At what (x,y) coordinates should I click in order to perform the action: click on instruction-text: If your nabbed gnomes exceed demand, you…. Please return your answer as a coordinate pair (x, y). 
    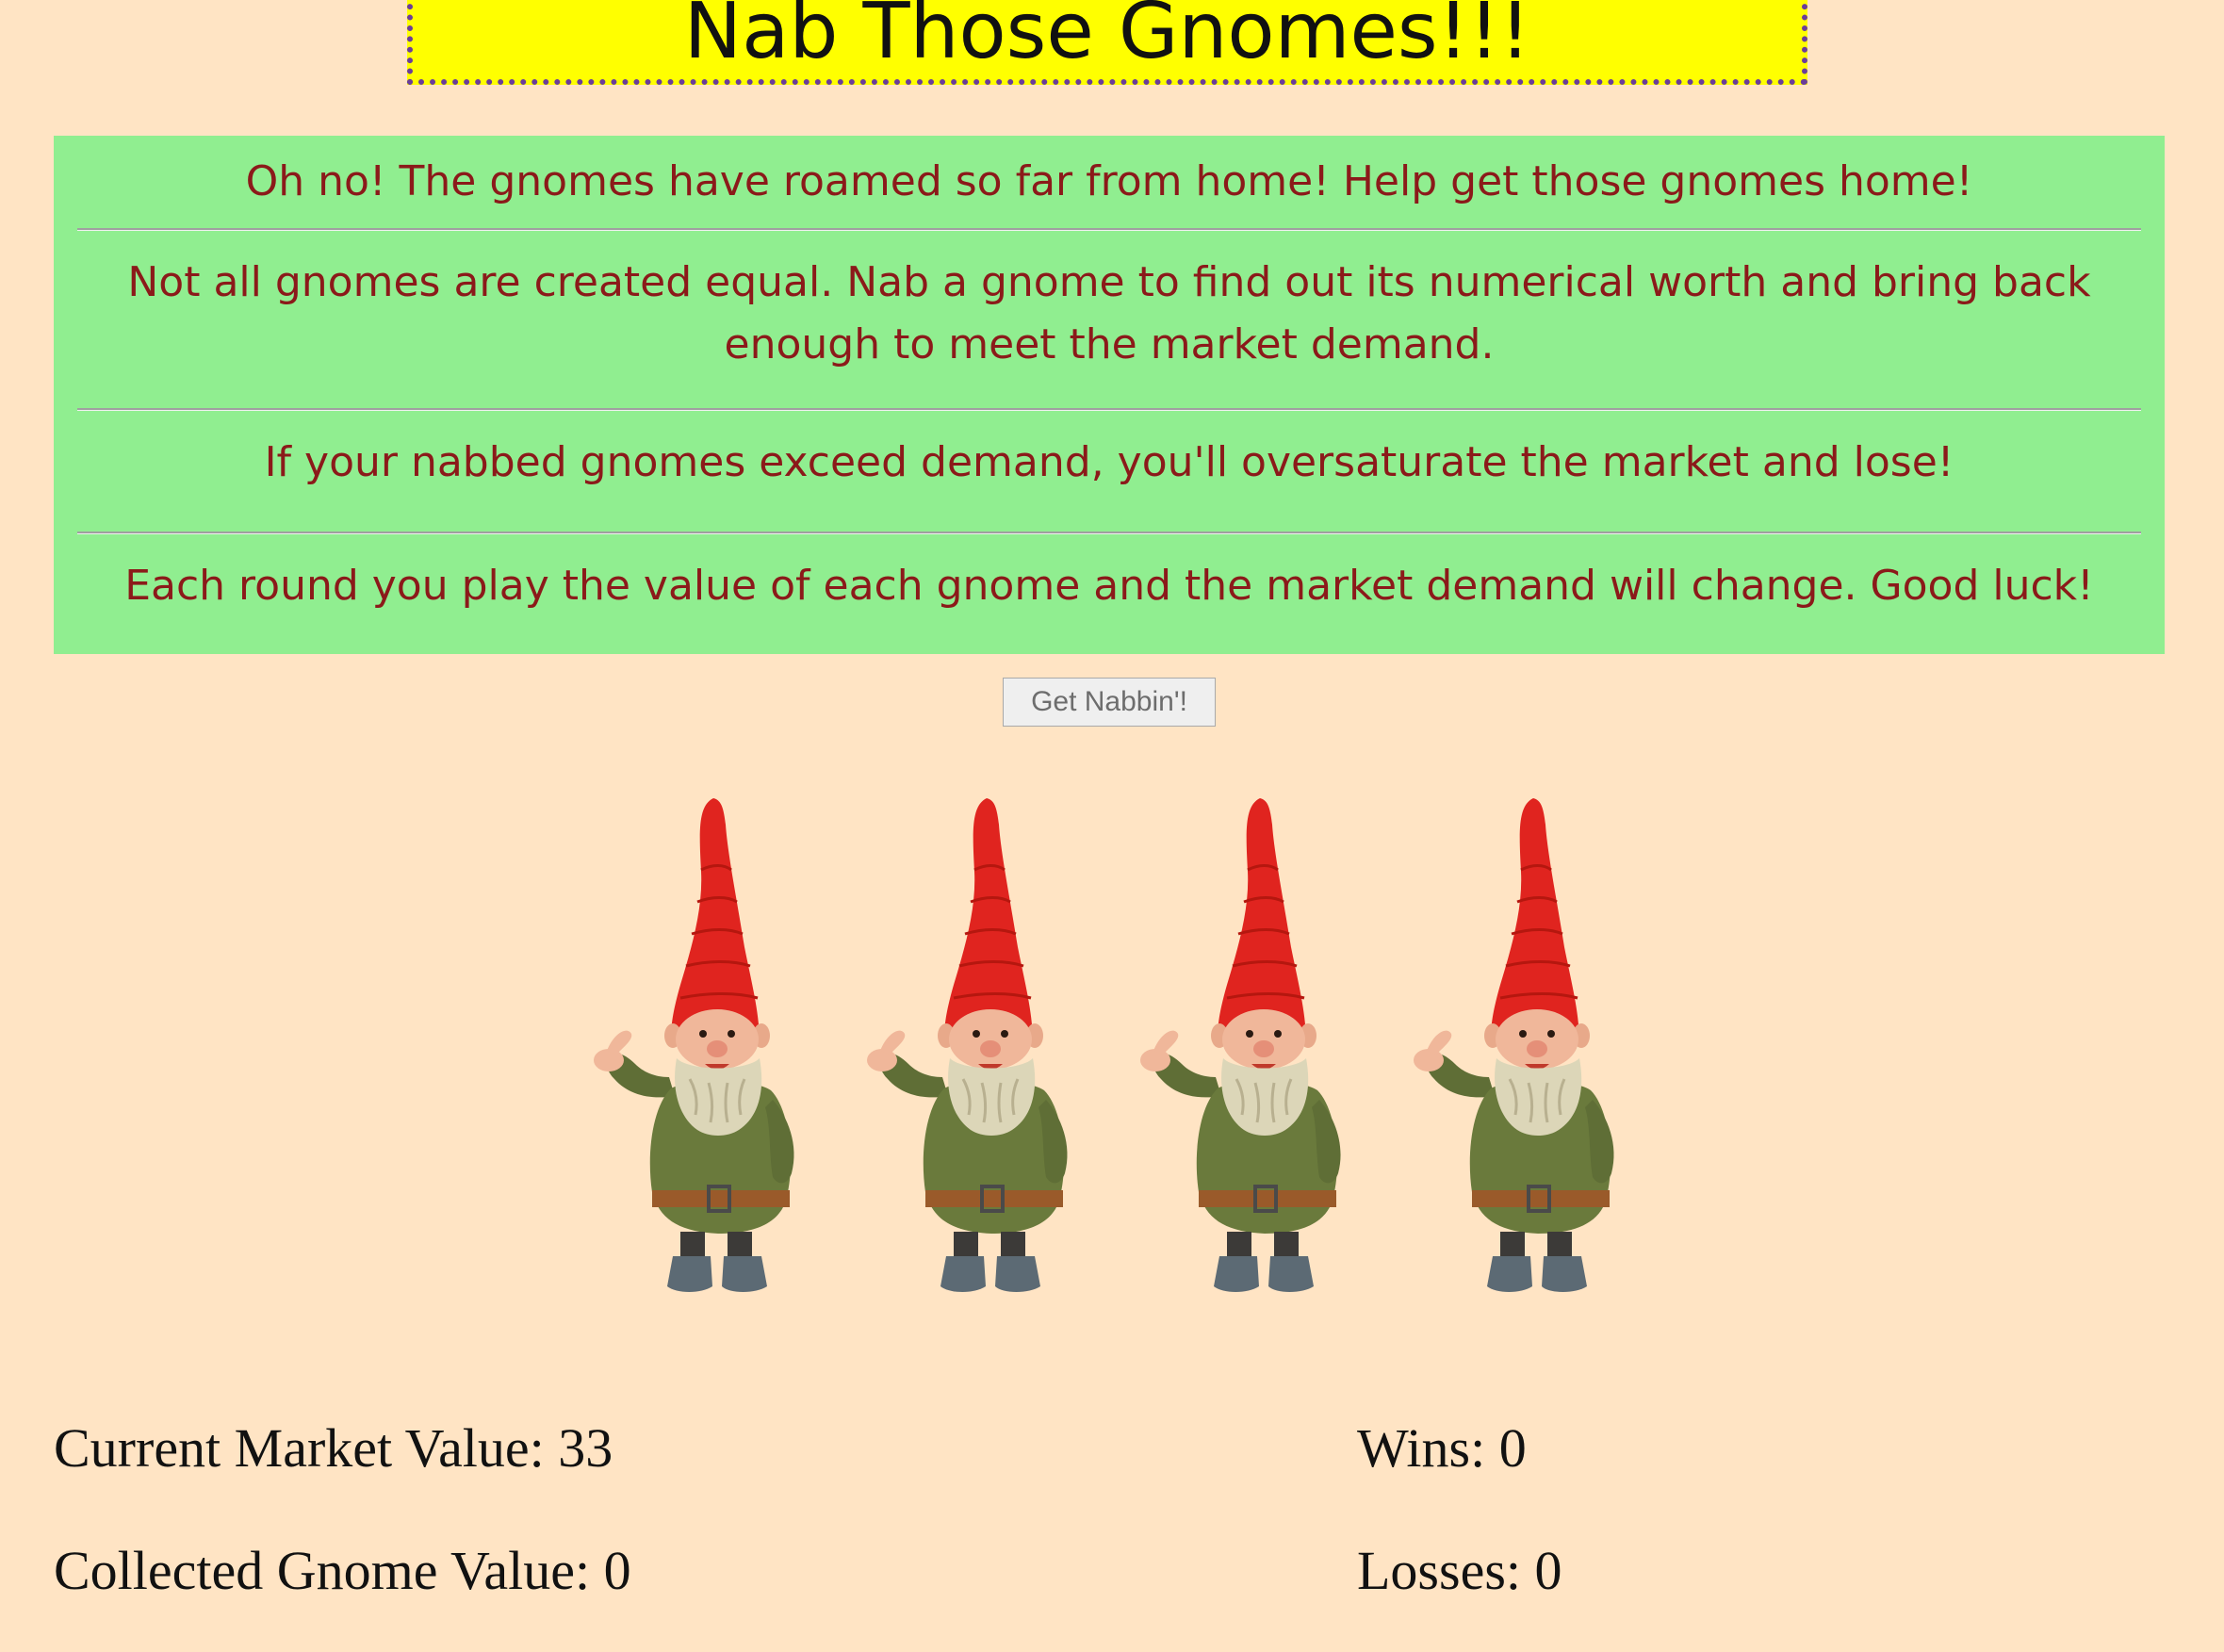
    Looking at the image, I should click on (1109, 462).